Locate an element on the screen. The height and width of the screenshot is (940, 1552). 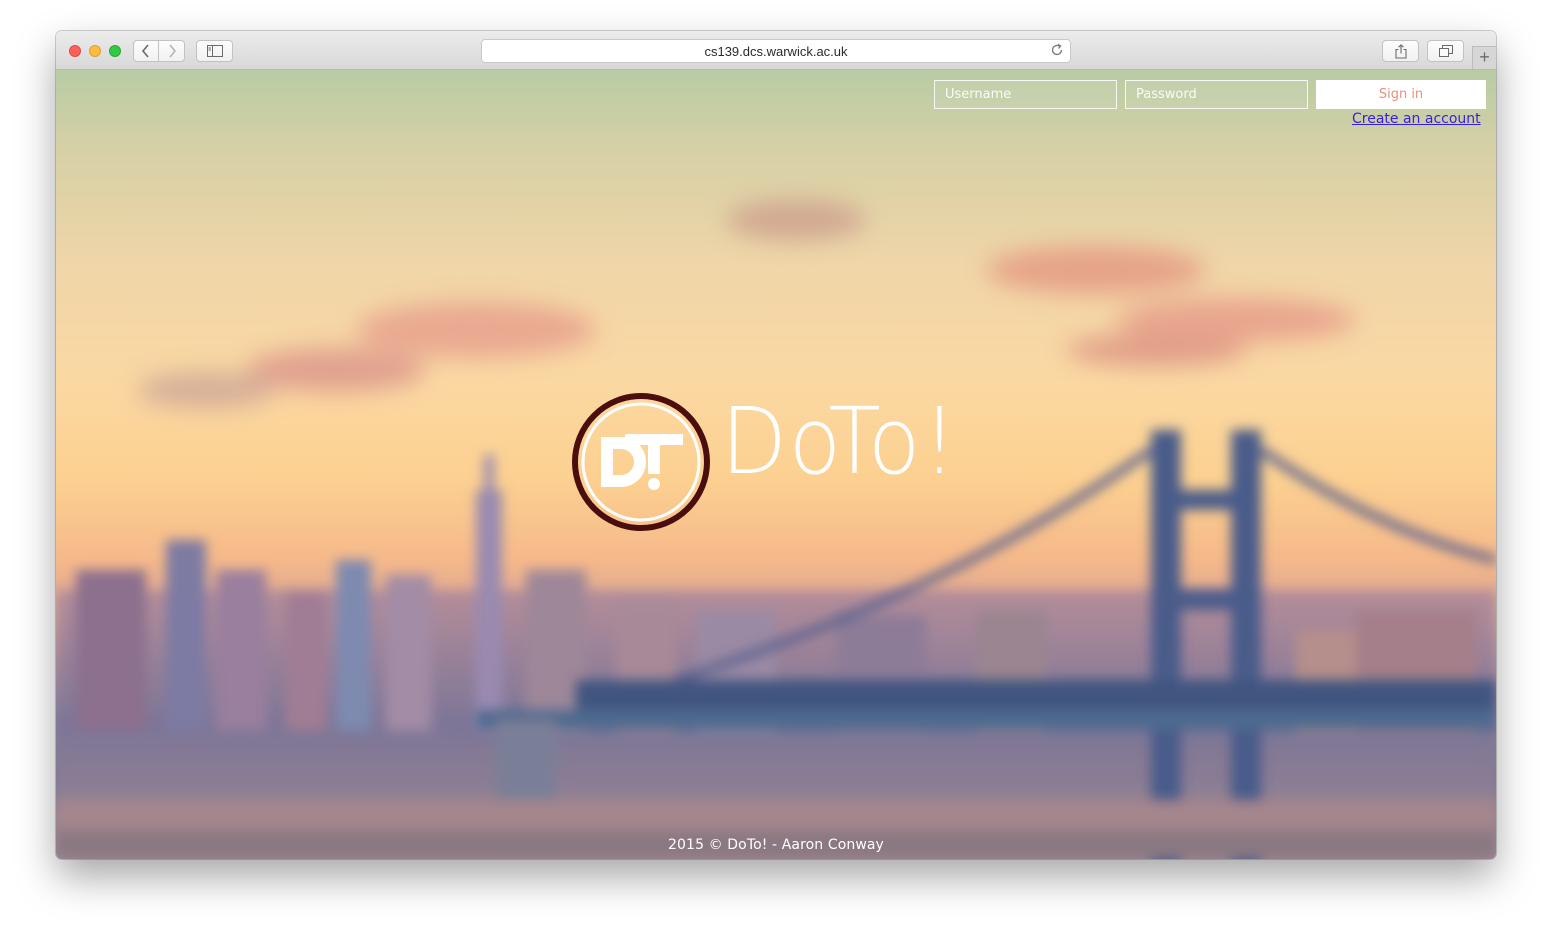
reload-icon is located at coordinates (1057, 50).